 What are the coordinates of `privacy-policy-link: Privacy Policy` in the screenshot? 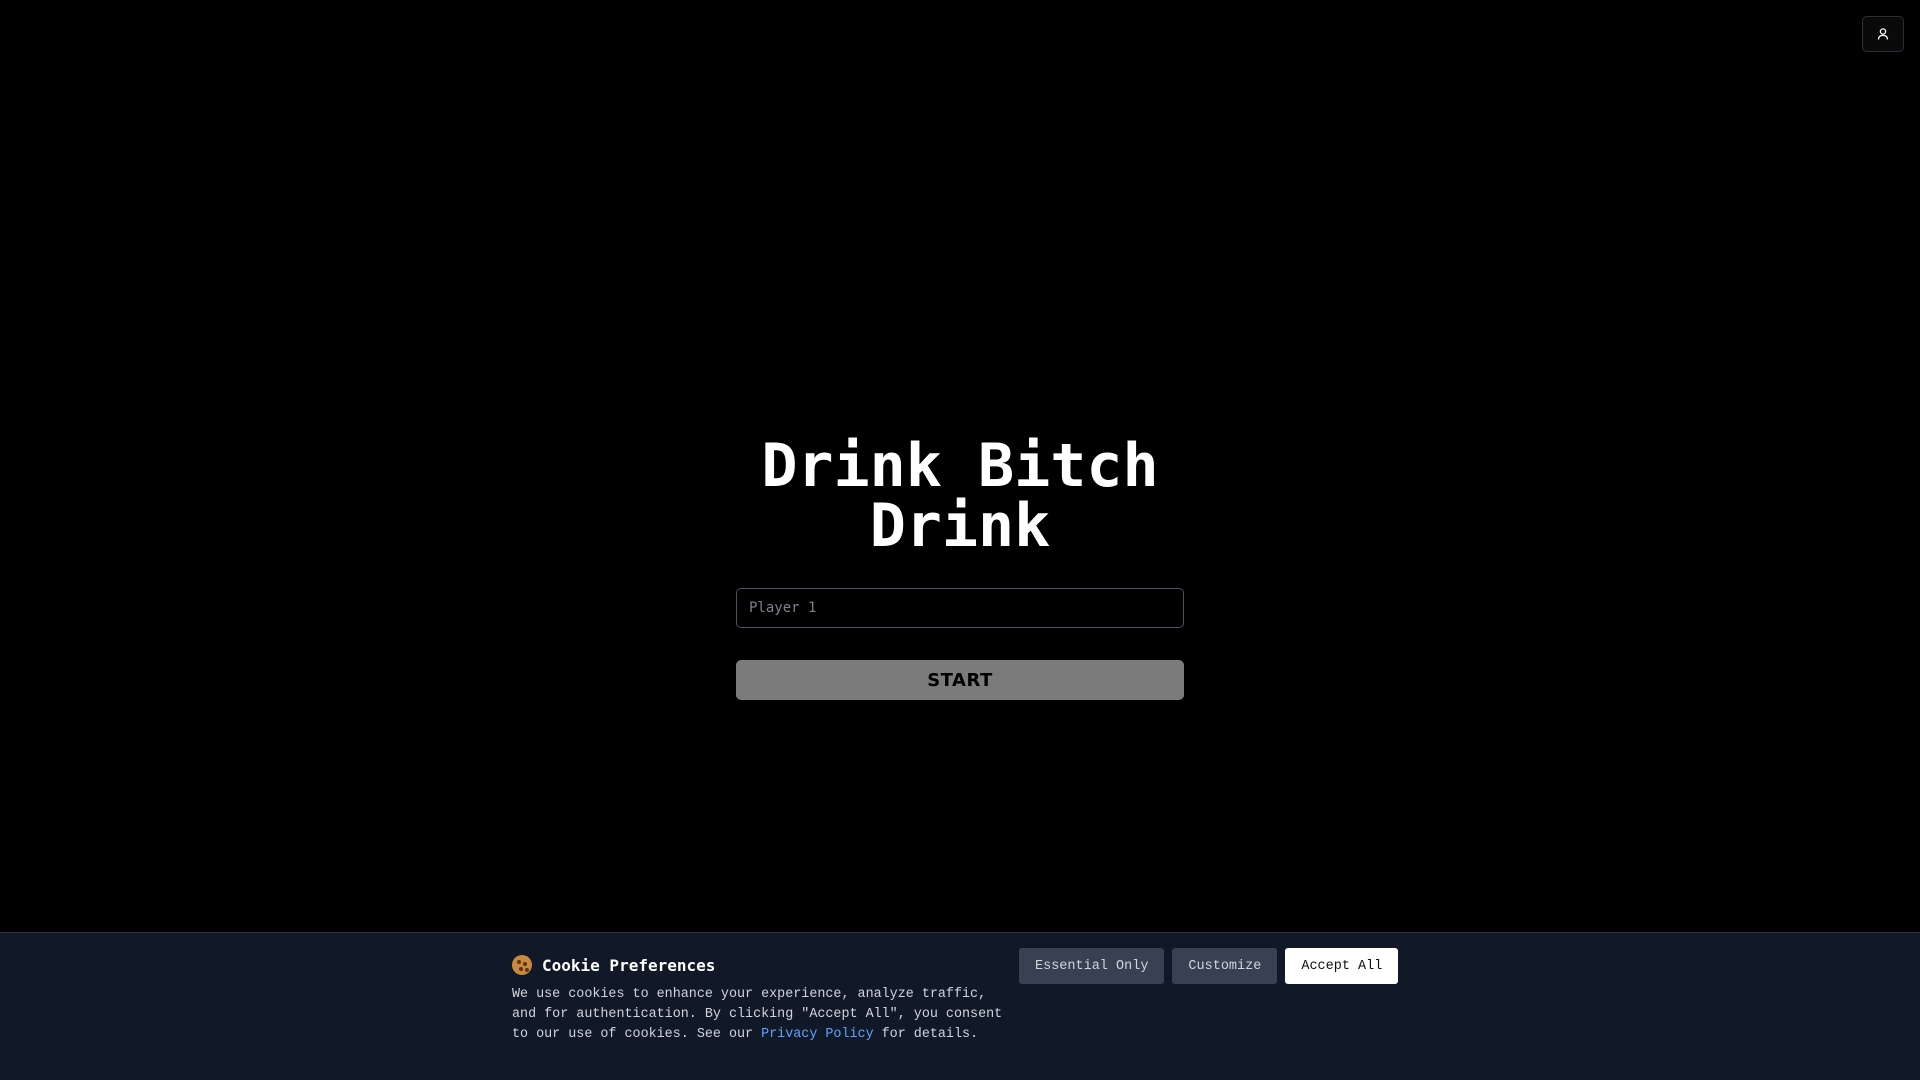 It's located at (817, 1034).